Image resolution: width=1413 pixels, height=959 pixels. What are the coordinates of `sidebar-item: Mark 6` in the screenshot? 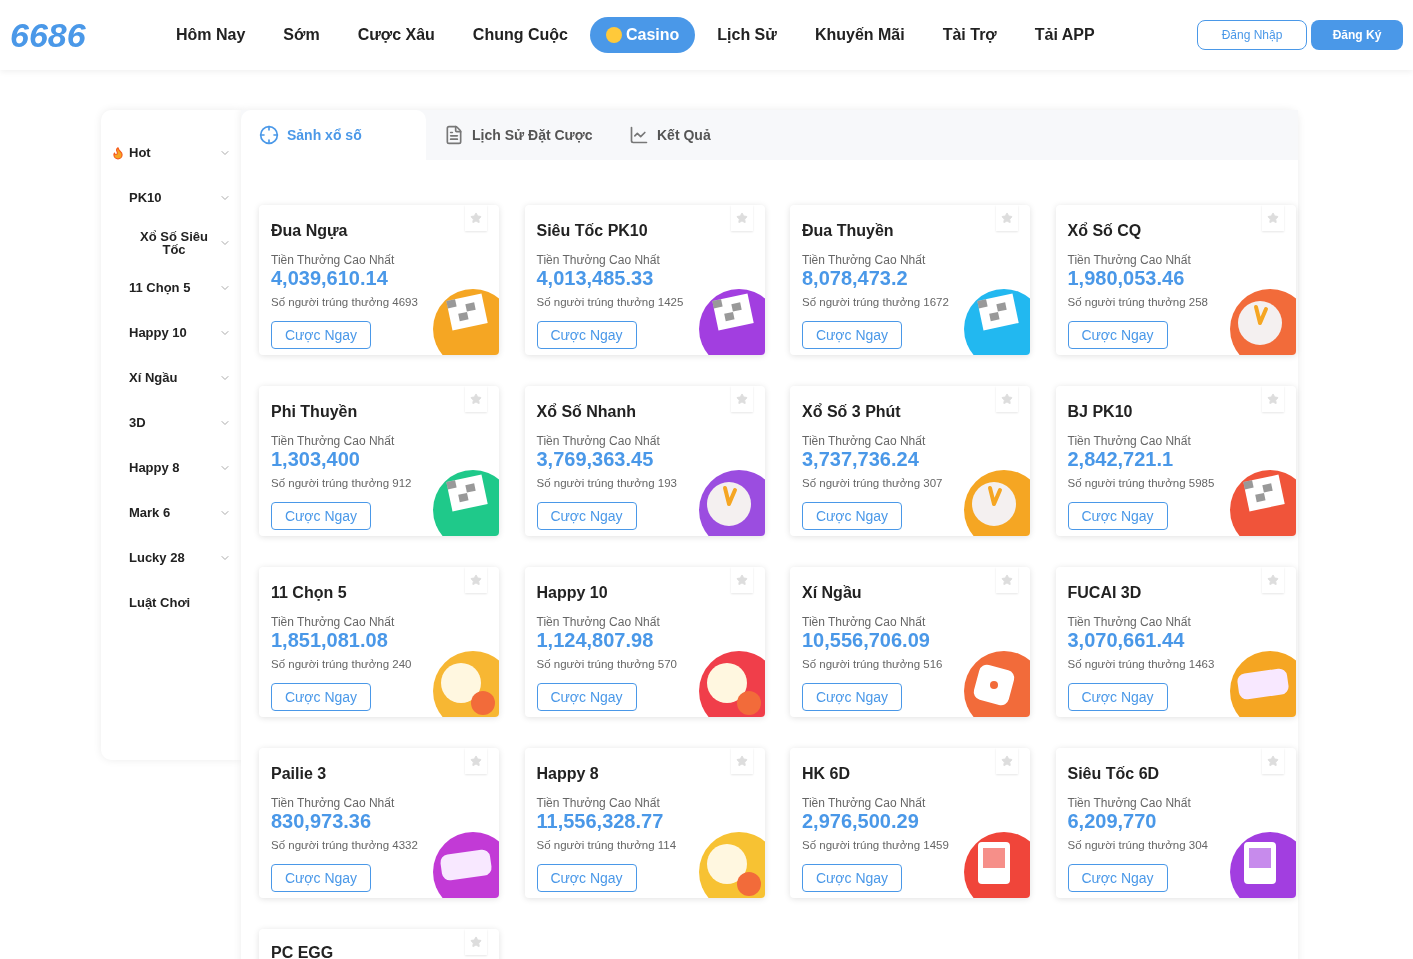 It's located at (171, 512).